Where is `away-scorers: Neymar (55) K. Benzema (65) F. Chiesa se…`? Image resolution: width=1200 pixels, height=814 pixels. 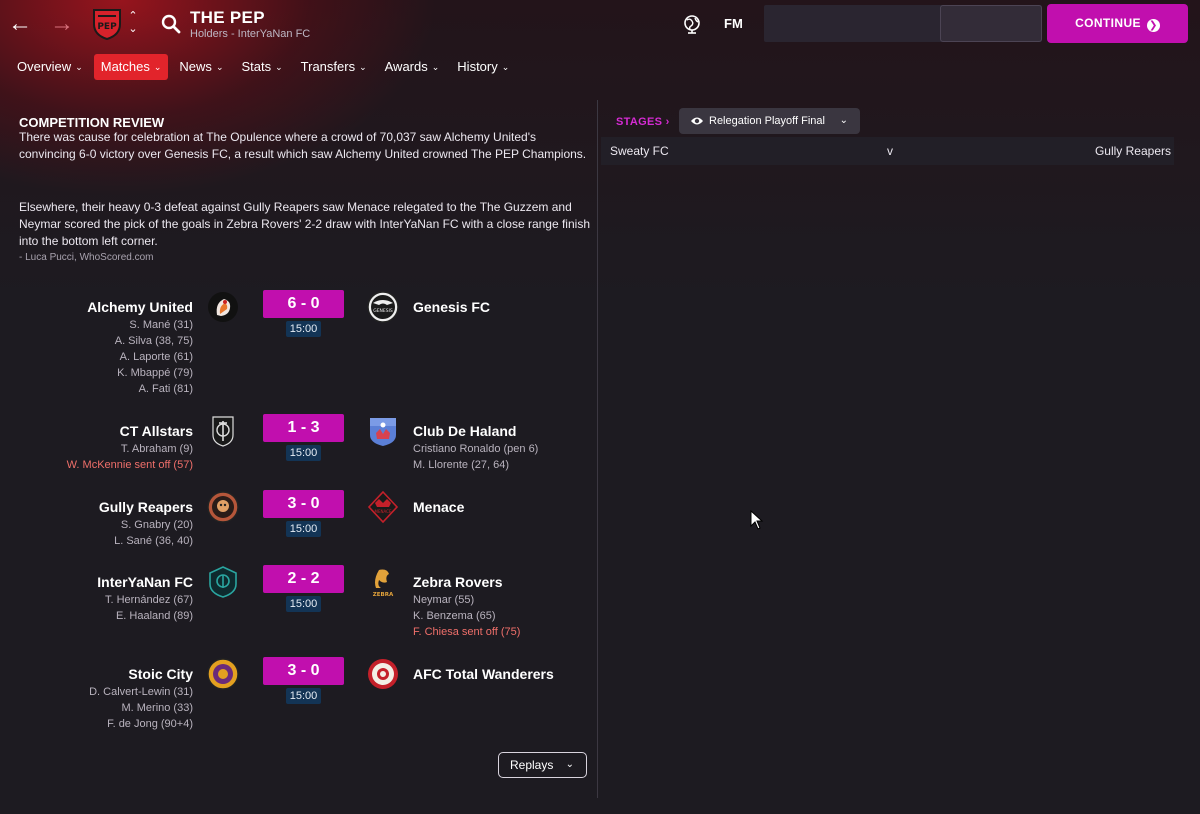 away-scorers: Neymar (55) K. Benzema (65) F. Chiesa se… is located at coordinates (466, 616).